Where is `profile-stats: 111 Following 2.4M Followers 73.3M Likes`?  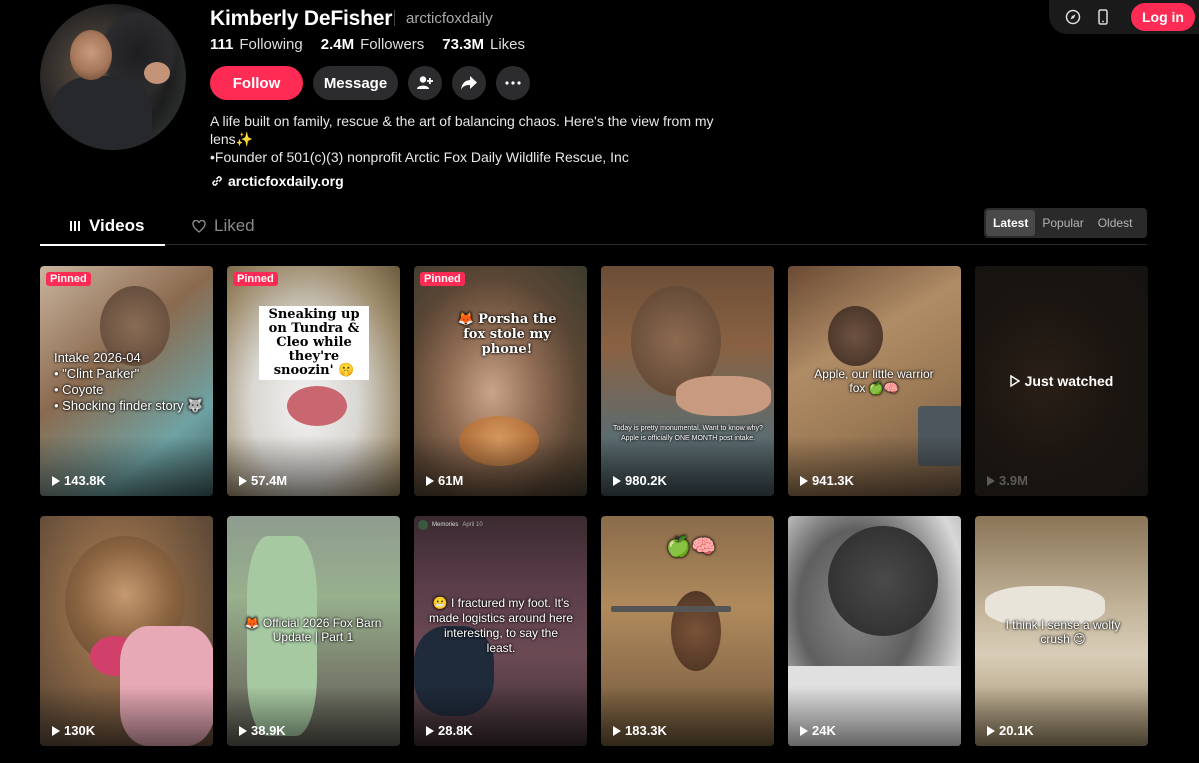 profile-stats: 111 Following 2.4M Followers 73.3M Likes is located at coordinates (367, 44).